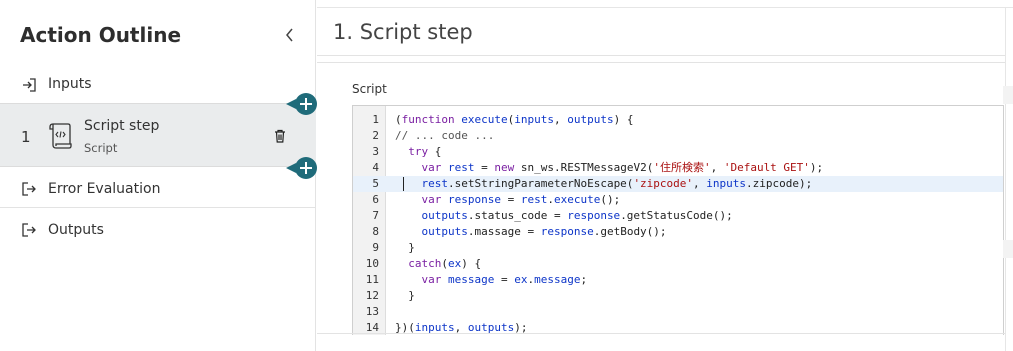  I want to click on page-title: 1. Script step, so click(403, 32).